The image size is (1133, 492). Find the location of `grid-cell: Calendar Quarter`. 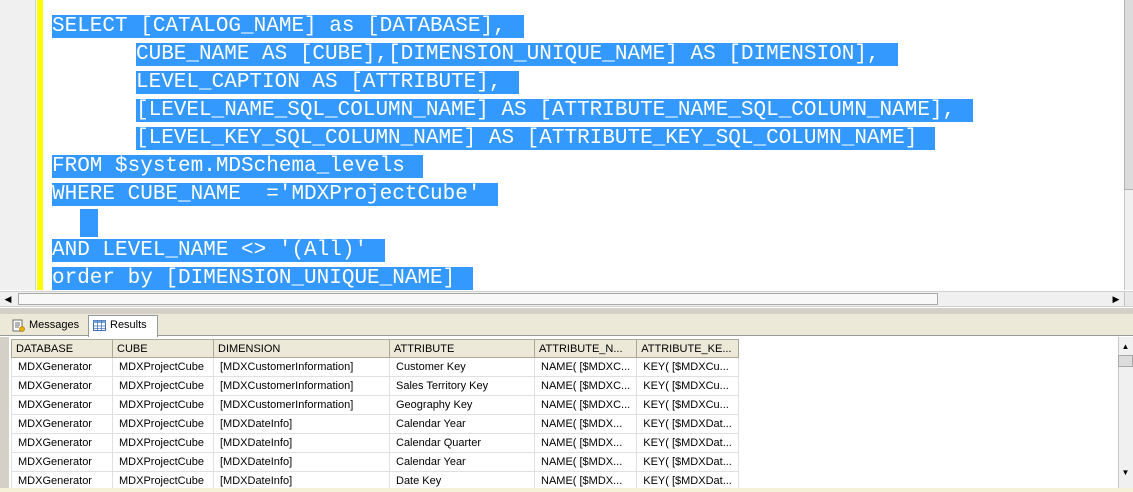

grid-cell: Calendar Quarter is located at coordinates (462, 443).